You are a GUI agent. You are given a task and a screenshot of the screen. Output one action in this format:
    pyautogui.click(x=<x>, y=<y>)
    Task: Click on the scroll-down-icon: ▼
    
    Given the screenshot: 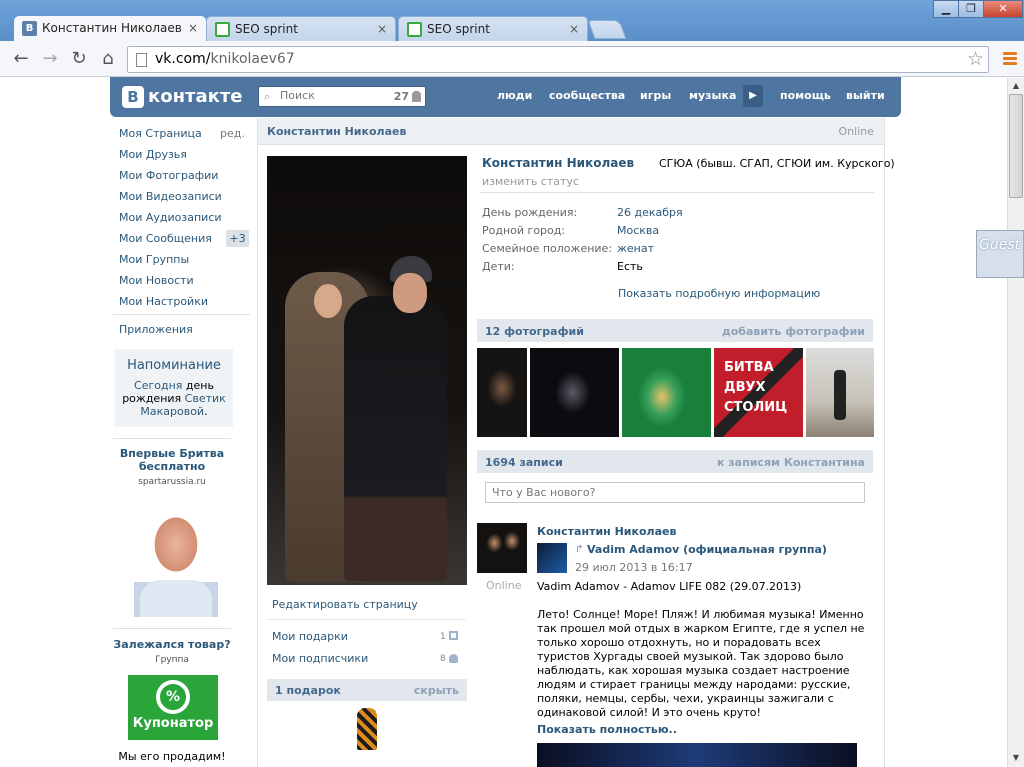 What is the action you would take?
    pyautogui.click(x=1016, y=758)
    